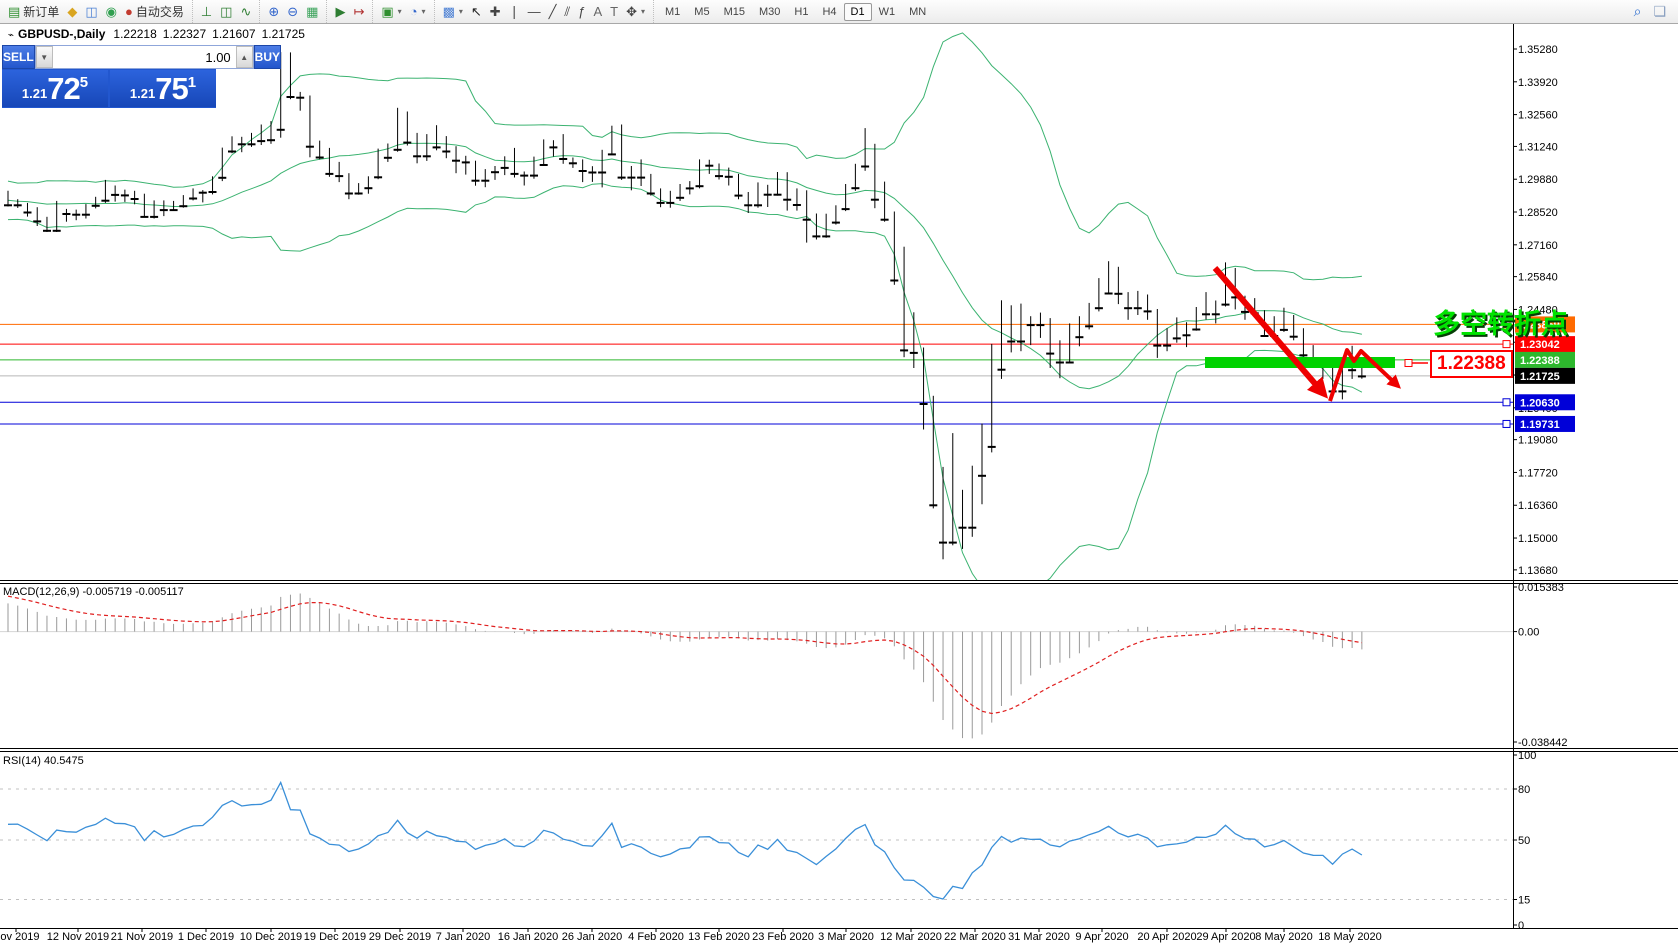  What do you see at coordinates (829, 12) in the screenshot?
I see `timeframe-h4: H4` at bounding box center [829, 12].